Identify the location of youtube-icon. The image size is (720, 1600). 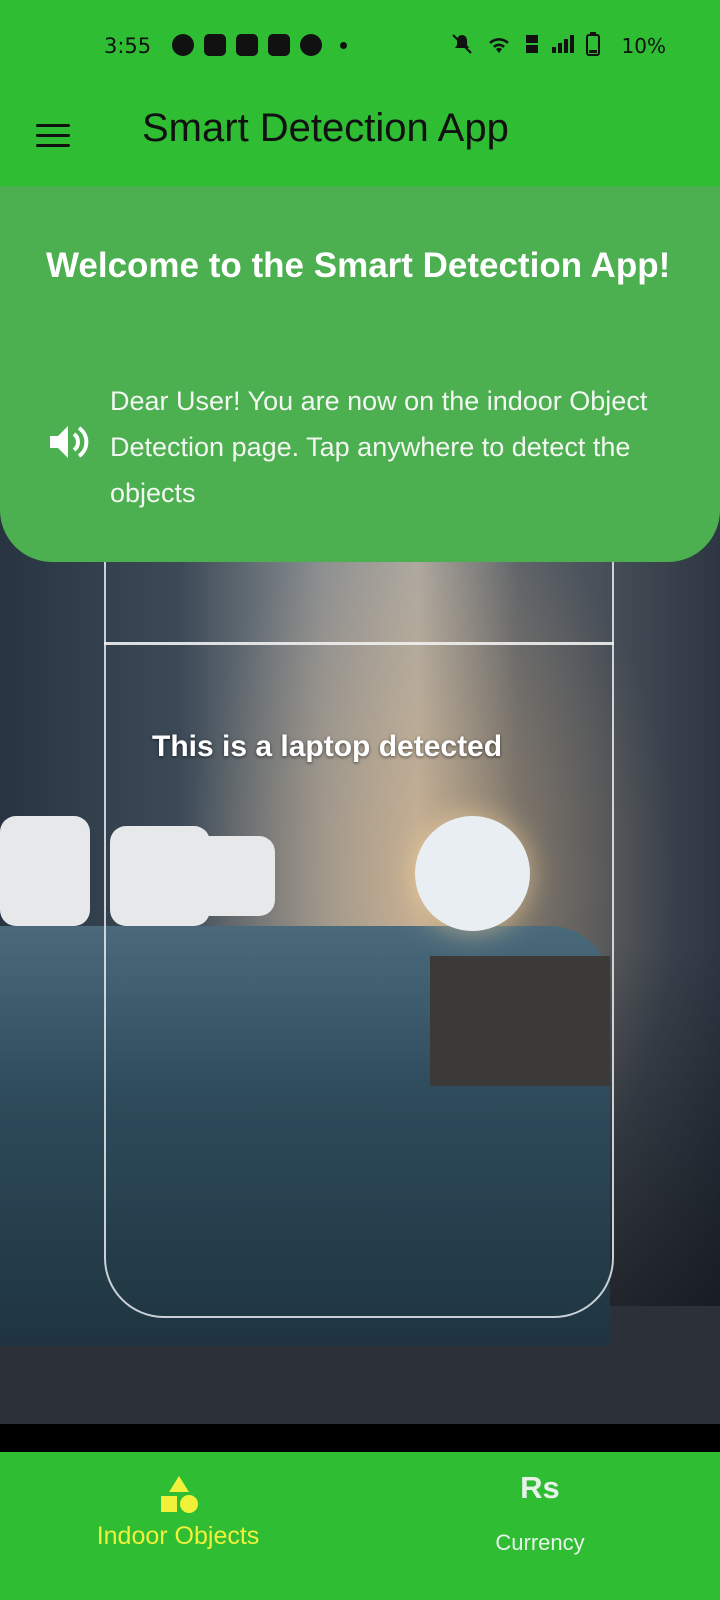
(247, 45).